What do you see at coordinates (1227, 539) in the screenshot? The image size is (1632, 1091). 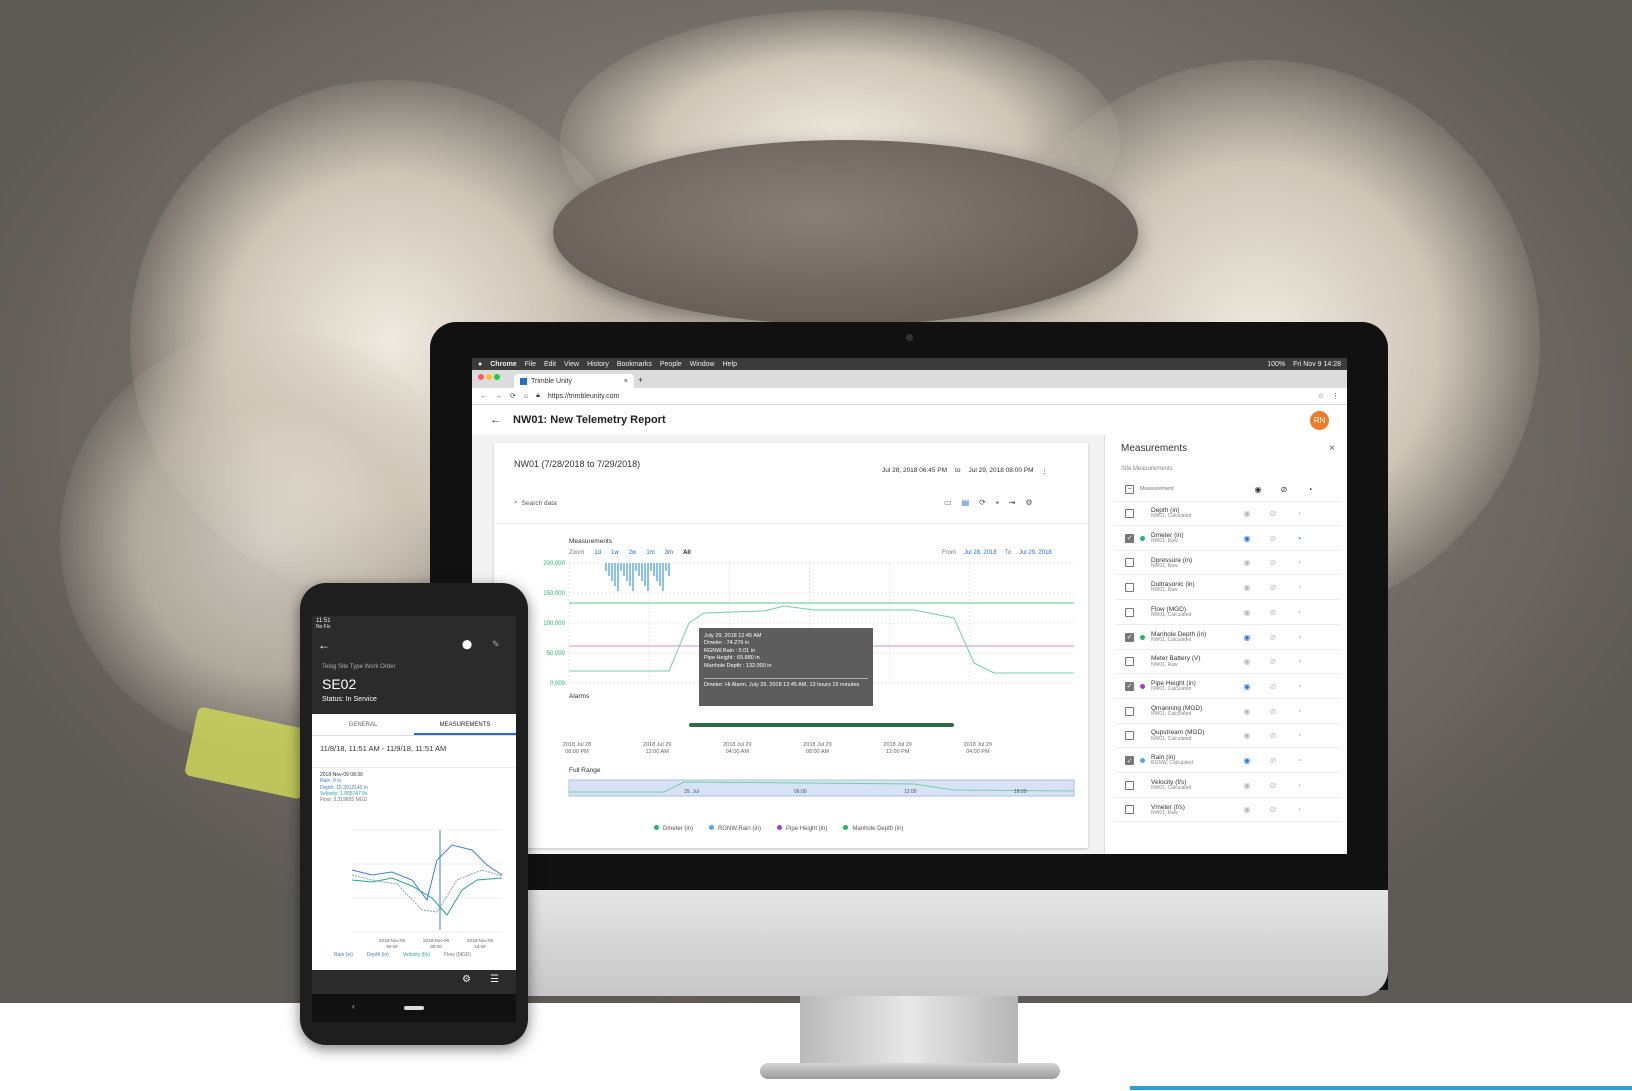 I see `measurement-row: ✓ Dmeter (in) NW01, Raw ◉ ⊘ ◔` at bounding box center [1227, 539].